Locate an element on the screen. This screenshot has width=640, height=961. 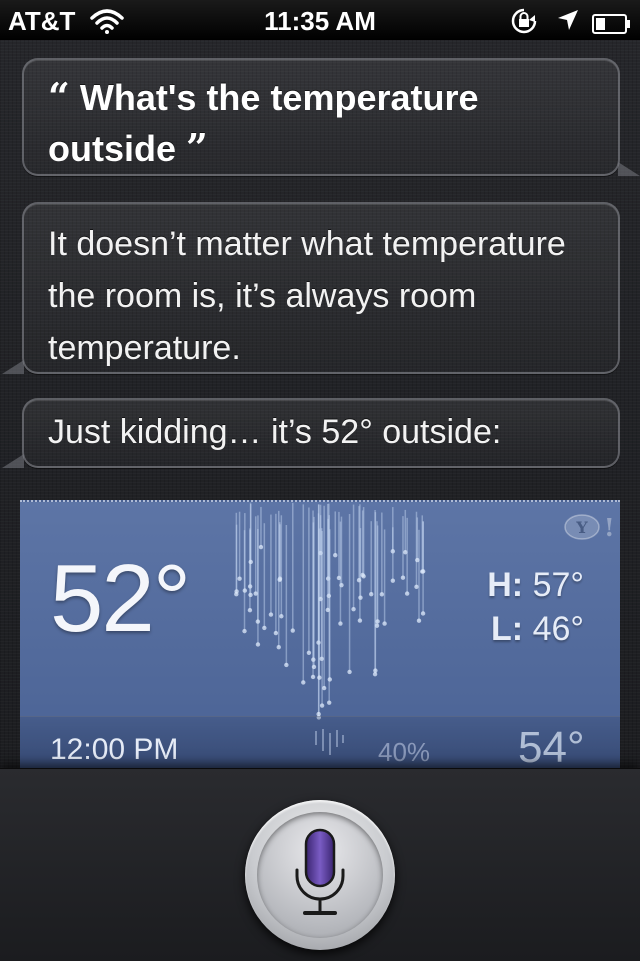
low-label: L: is located at coordinates (507, 629).